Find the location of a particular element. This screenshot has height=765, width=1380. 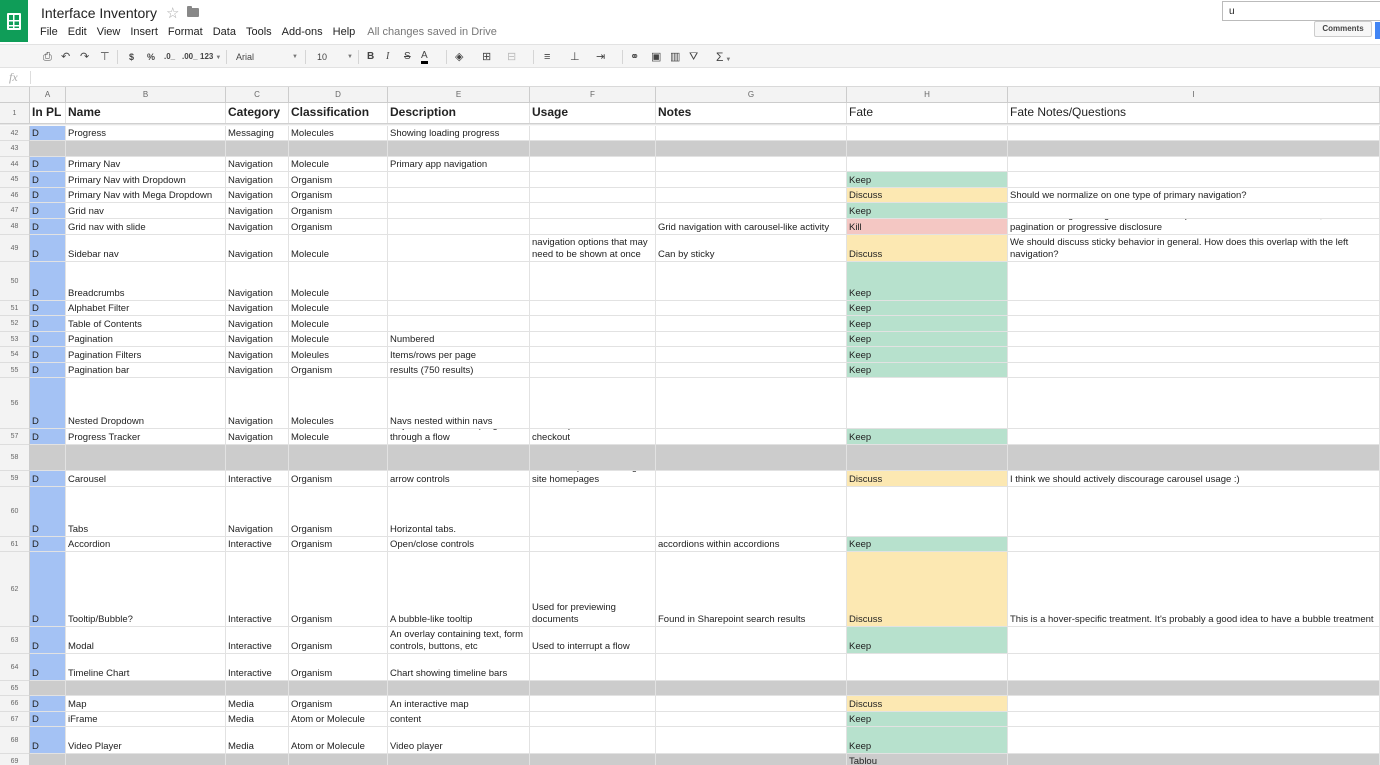

column-header-i: I is located at coordinates (1194, 95).